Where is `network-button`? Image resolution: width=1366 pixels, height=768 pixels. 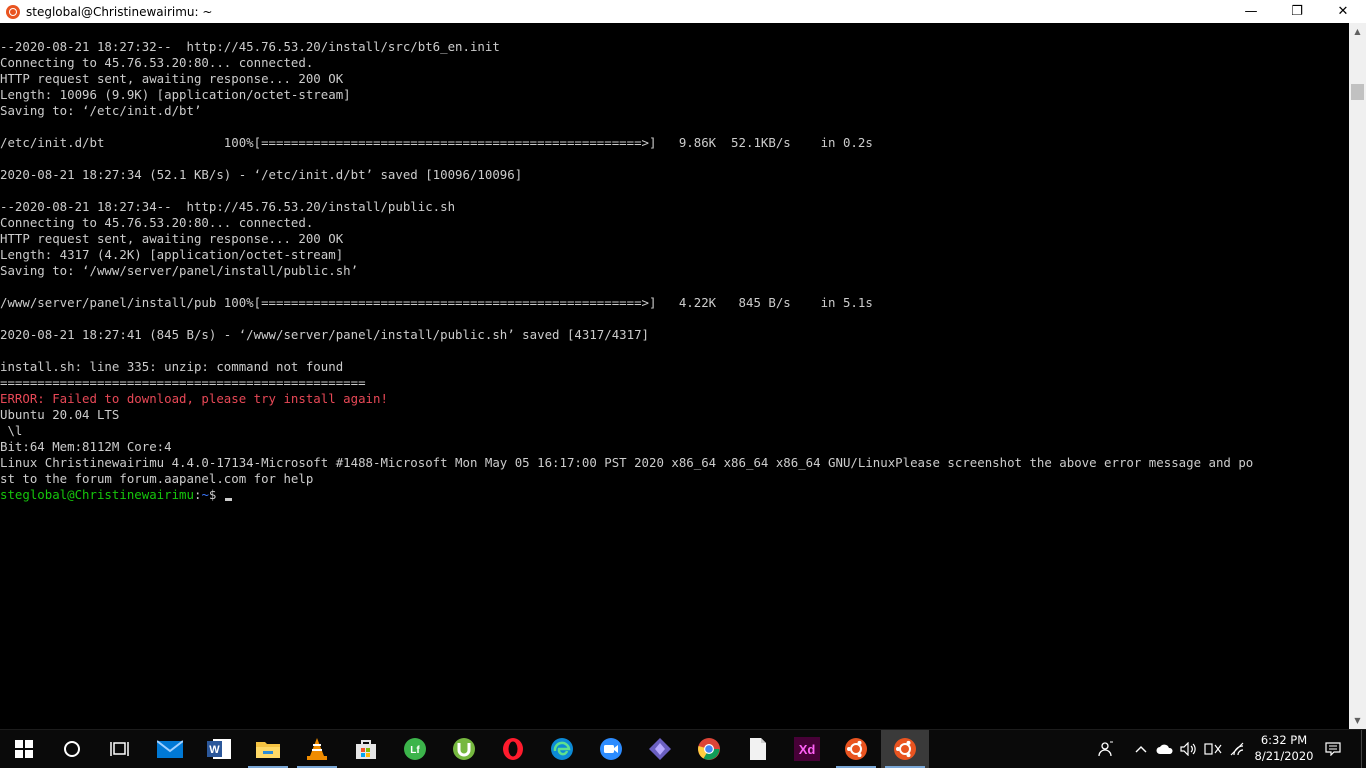 network-button is located at coordinates (1237, 749).